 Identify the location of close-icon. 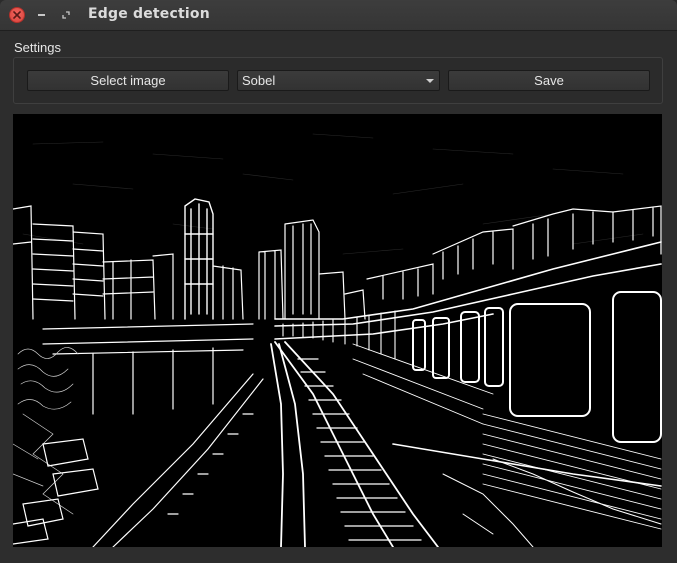
(17, 15).